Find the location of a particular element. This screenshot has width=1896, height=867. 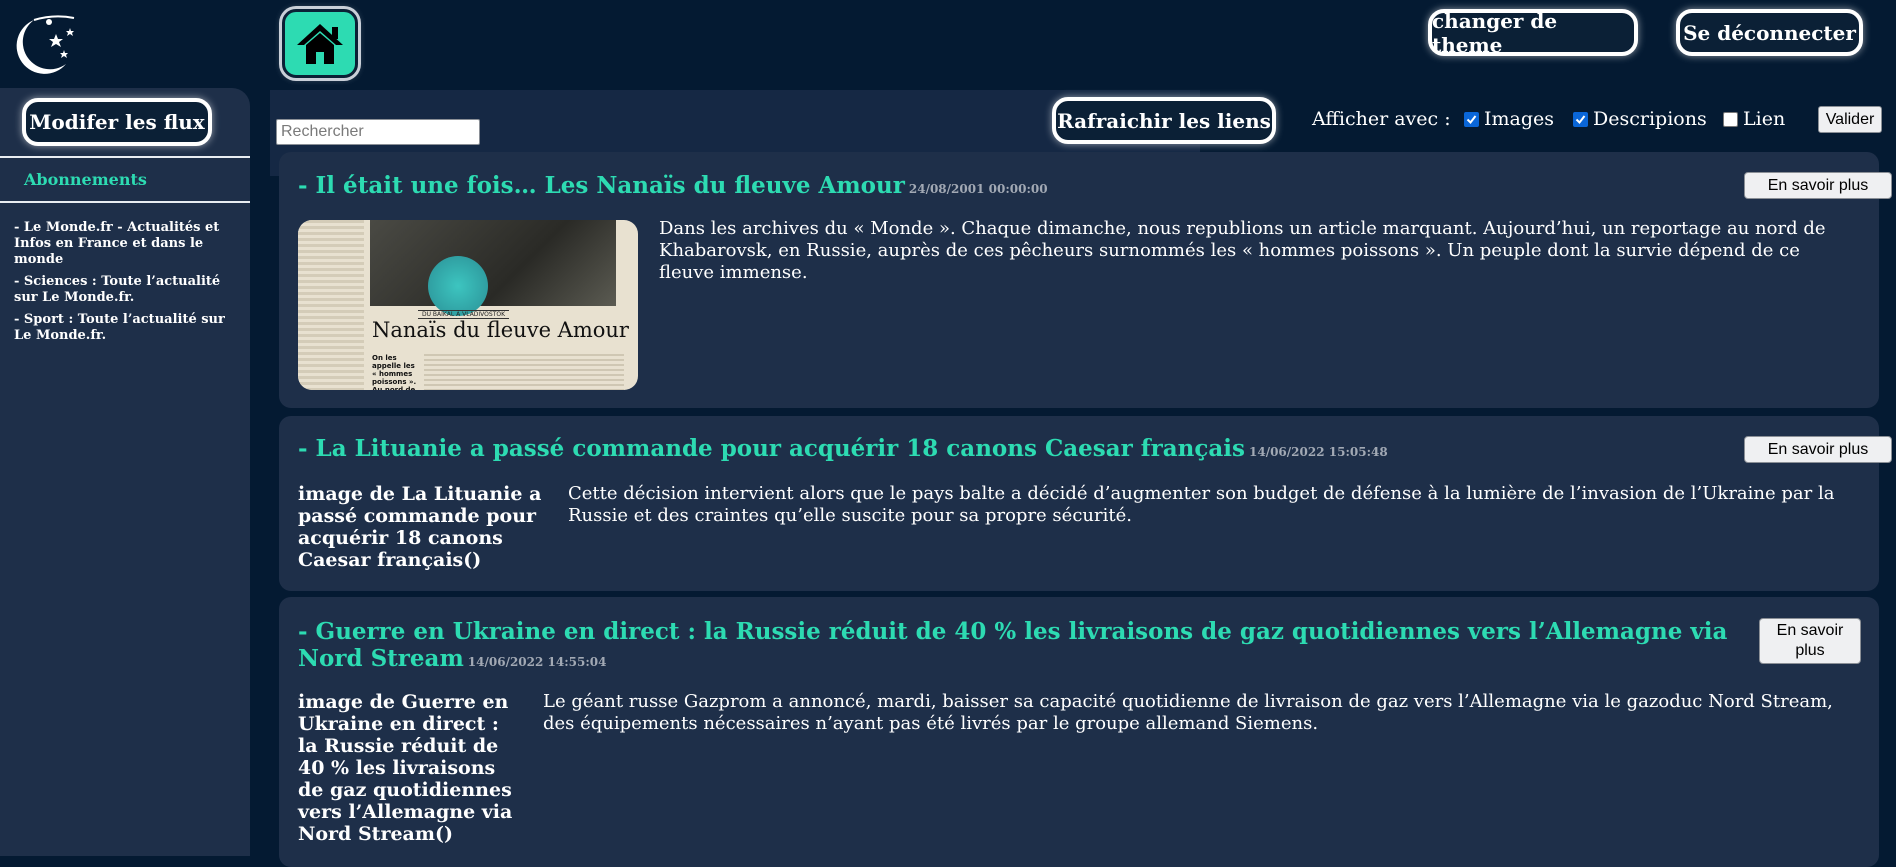

newspaper-photo is located at coordinates (493, 263).